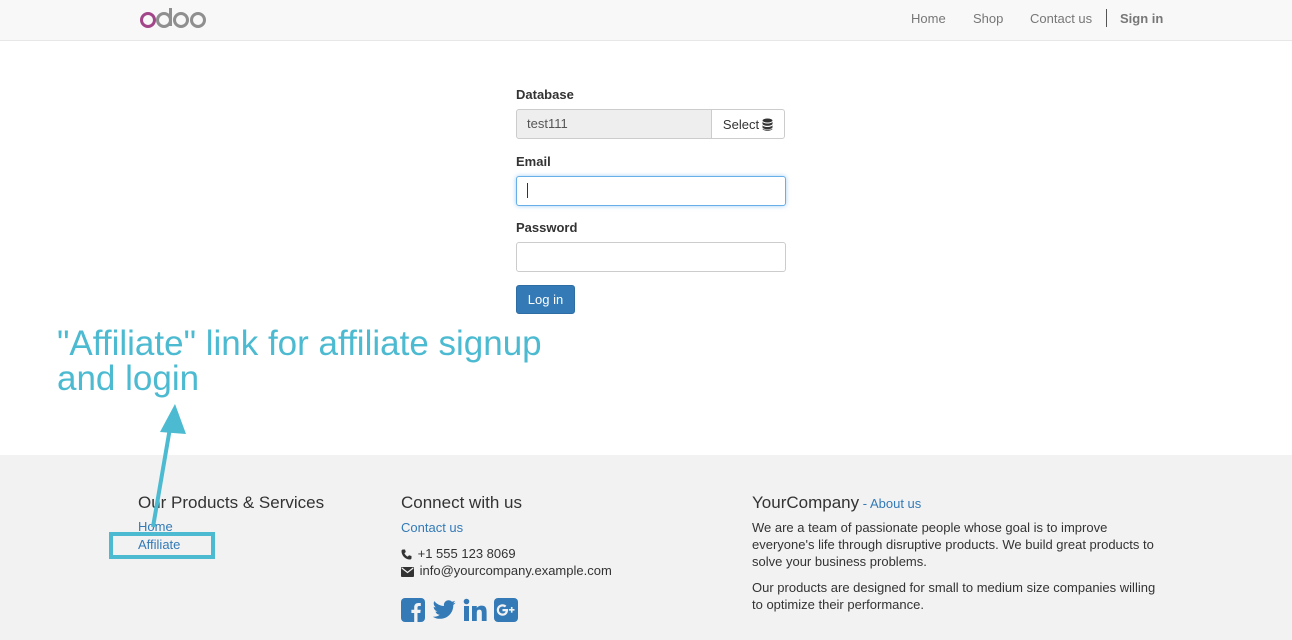 This screenshot has width=1292, height=640. What do you see at coordinates (475, 610) in the screenshot?
I see `linkedin-icon` at bounding box center [475, 610].